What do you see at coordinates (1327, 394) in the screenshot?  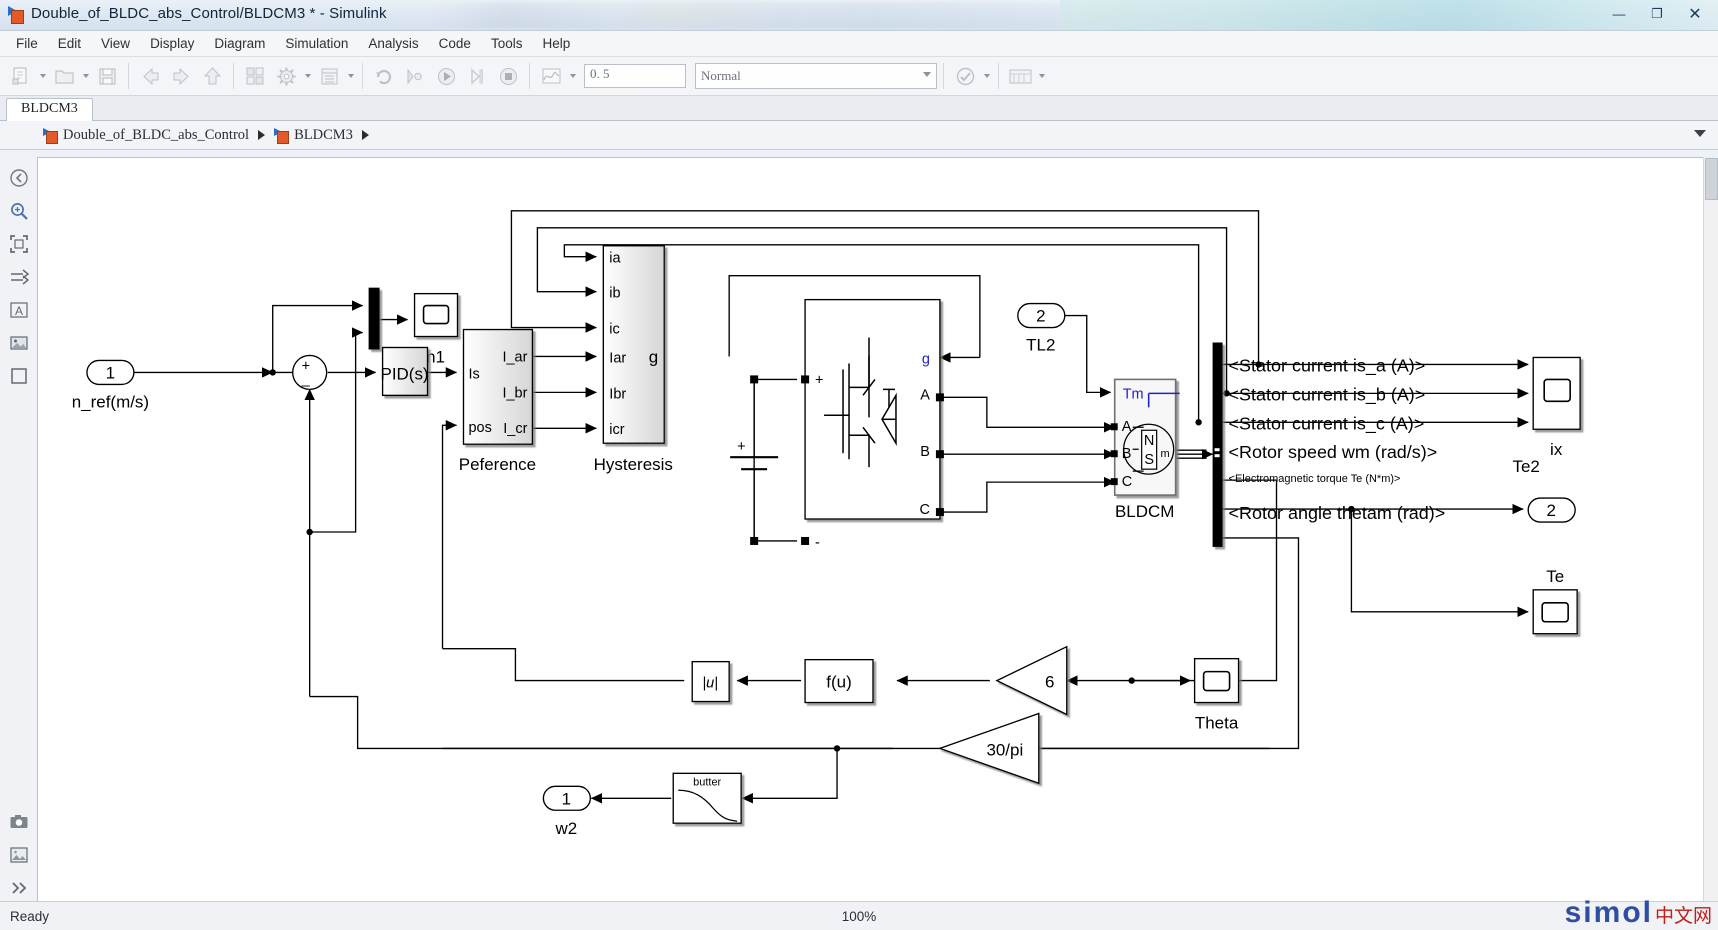 I see `bus-signal-is-b: <Stator current is_b (A)>` at bounding box center [1327, 394].